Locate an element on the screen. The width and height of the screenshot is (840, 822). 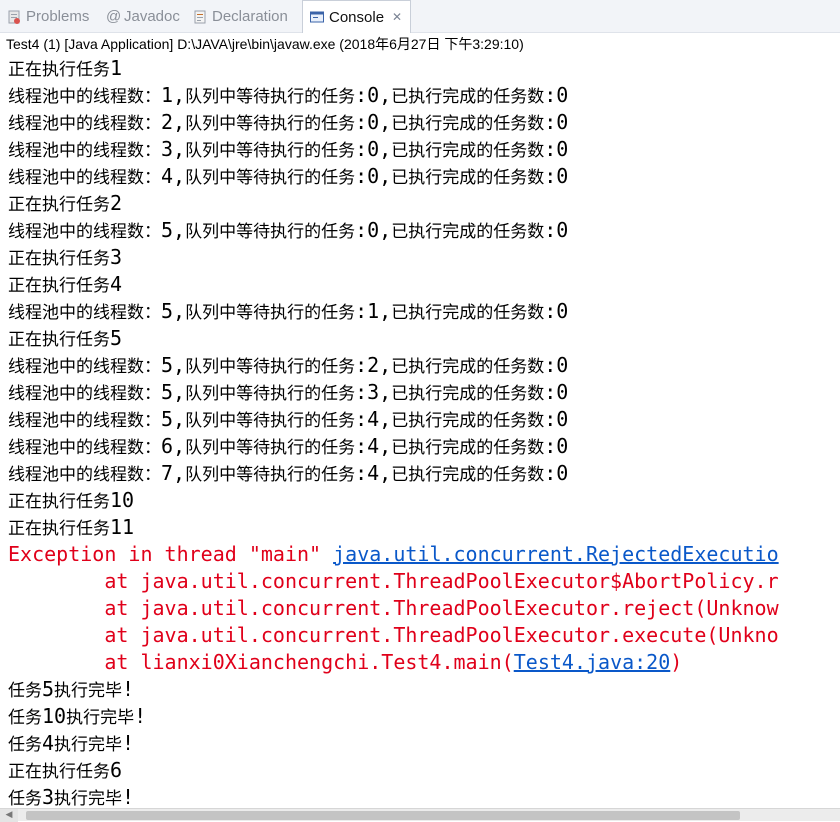
line-text: Exception in thread "main" is located at coordinates (171, 554).